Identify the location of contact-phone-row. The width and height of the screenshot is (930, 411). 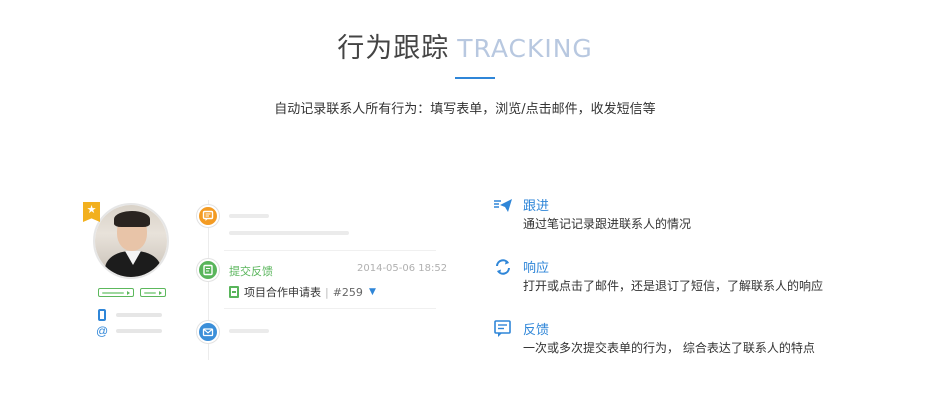
(129, 315).